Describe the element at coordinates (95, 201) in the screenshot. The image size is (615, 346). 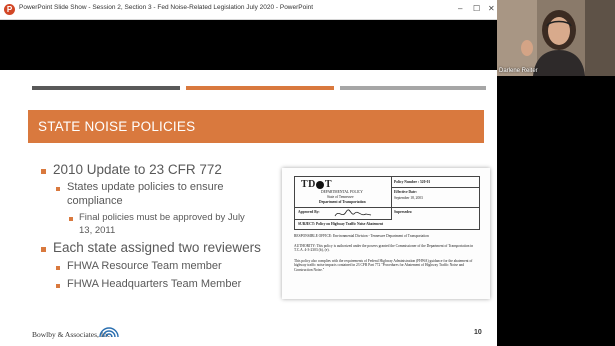
I see `bullet-level-2-continued: compliance` at that location.